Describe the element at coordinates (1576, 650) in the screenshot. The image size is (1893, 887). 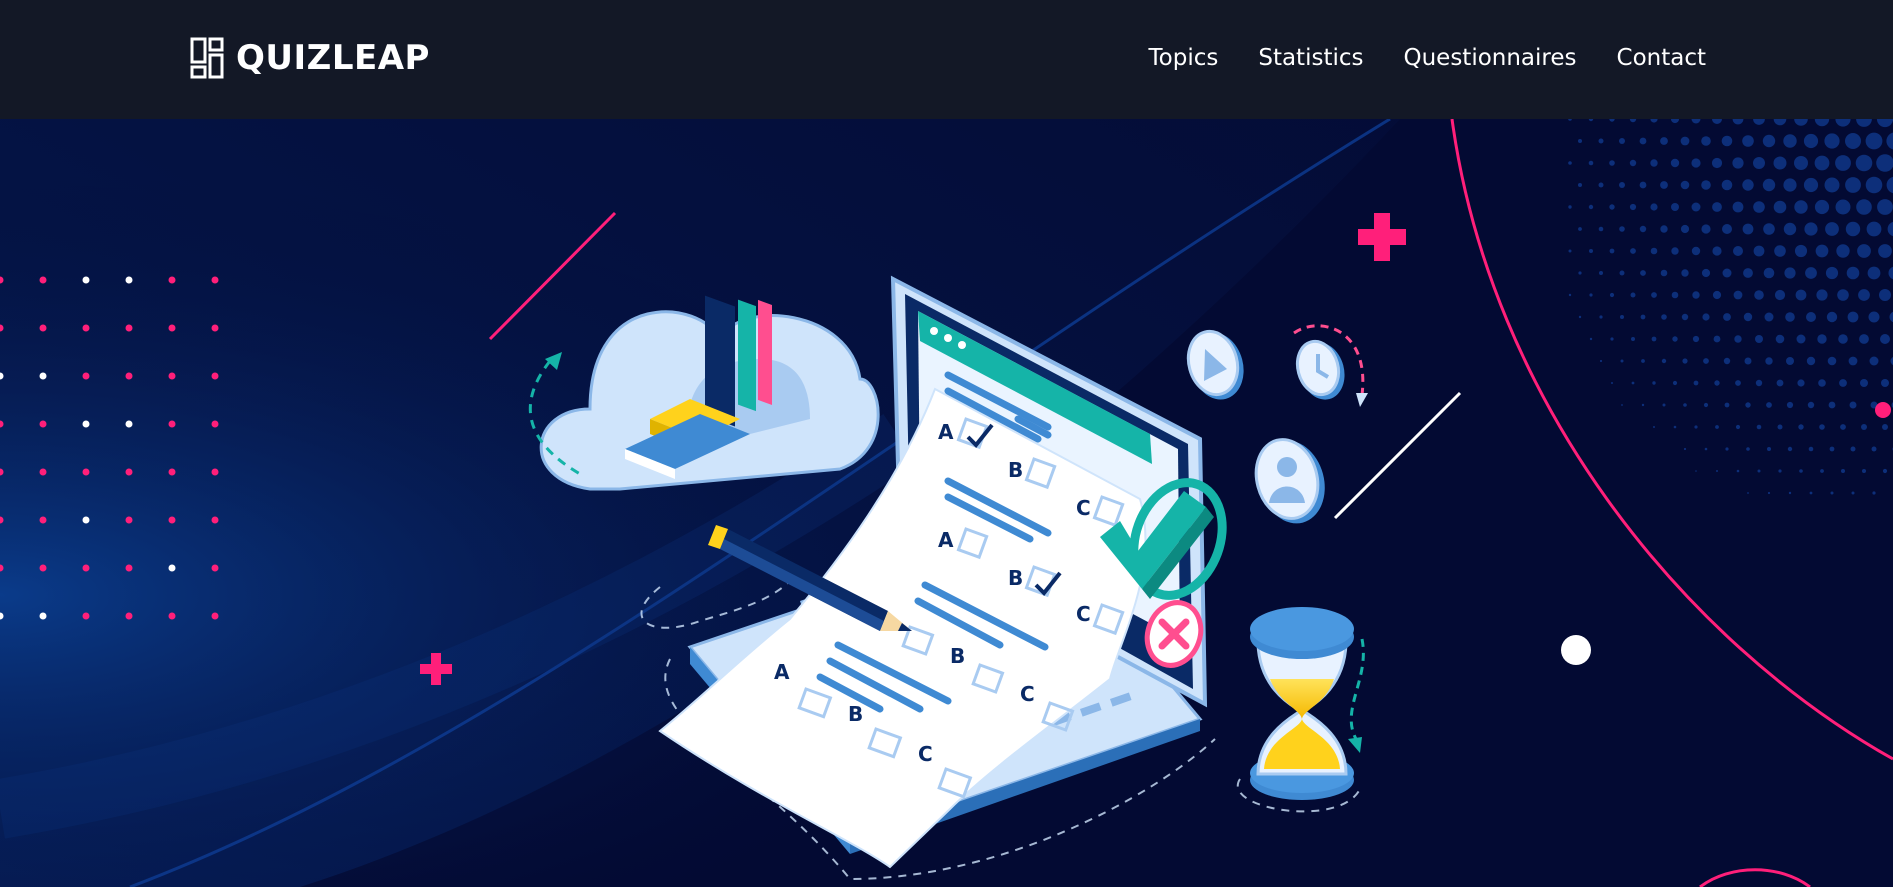
I see `white-dot` at that location.